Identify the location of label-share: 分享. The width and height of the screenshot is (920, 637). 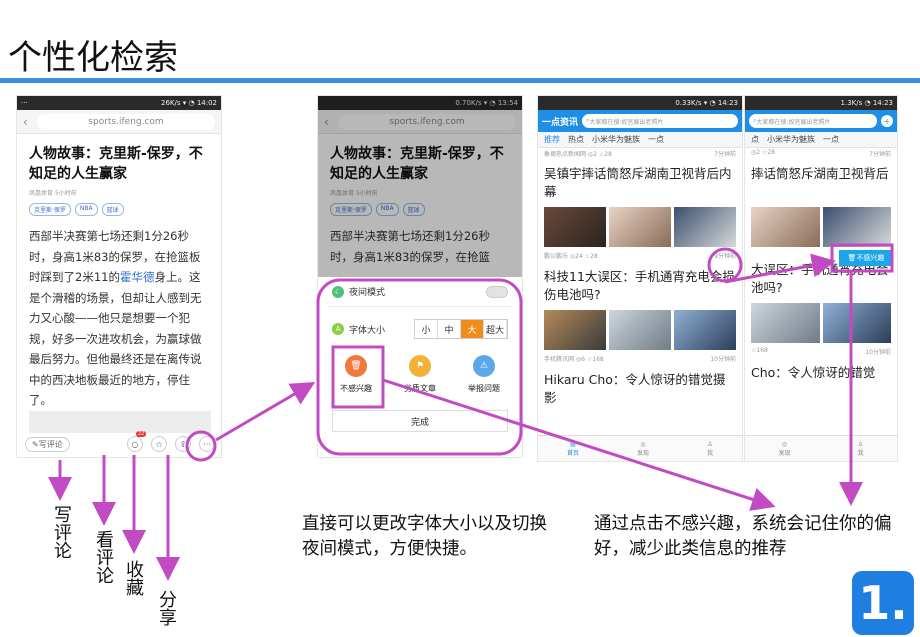
(166, 608).